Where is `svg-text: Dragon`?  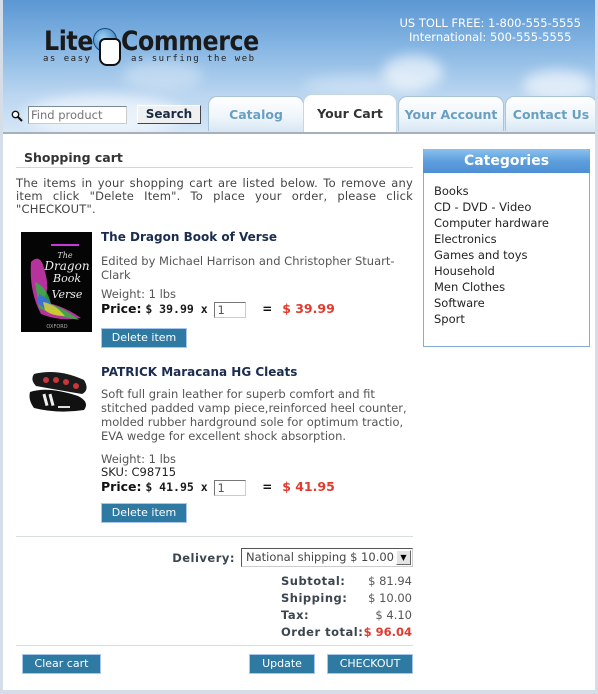
svg-text: Dragon is located at coordinates (66, 266).